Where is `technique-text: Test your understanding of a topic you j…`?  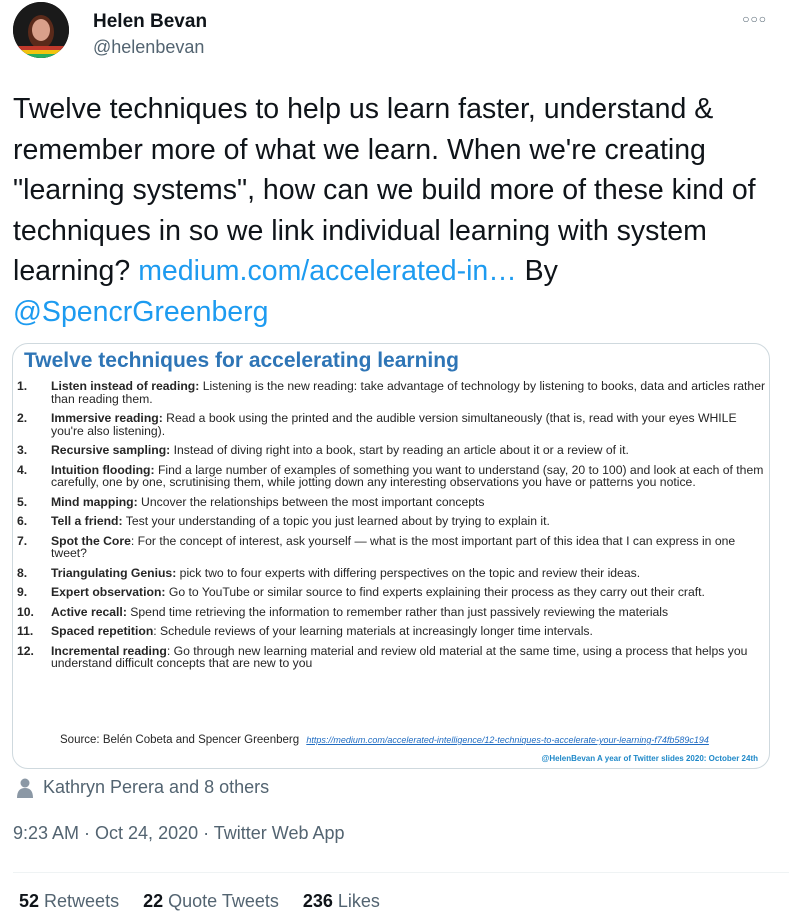
technique-text: Test your understanding of a topic you j… is located at coordinates (336, 521).